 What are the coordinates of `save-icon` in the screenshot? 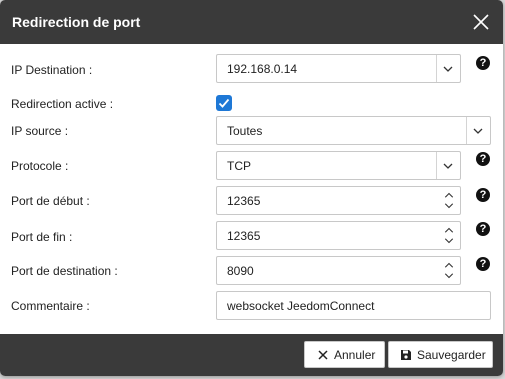 It's located at (406, 355).